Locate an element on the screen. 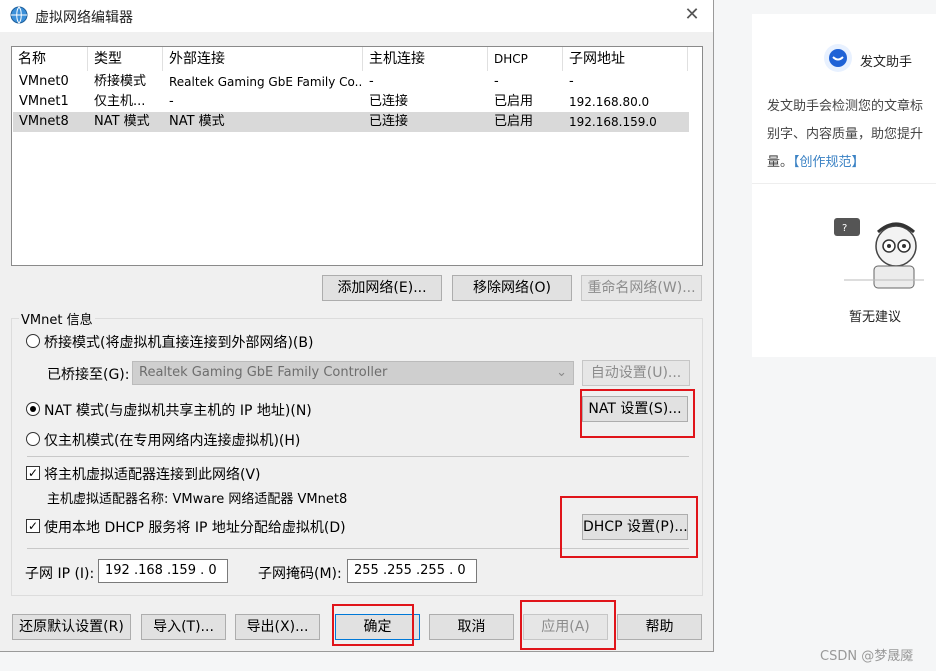 This screenshot has height=671, width=936. cell-name: VMnet1 is located at coordinates (44, 101).